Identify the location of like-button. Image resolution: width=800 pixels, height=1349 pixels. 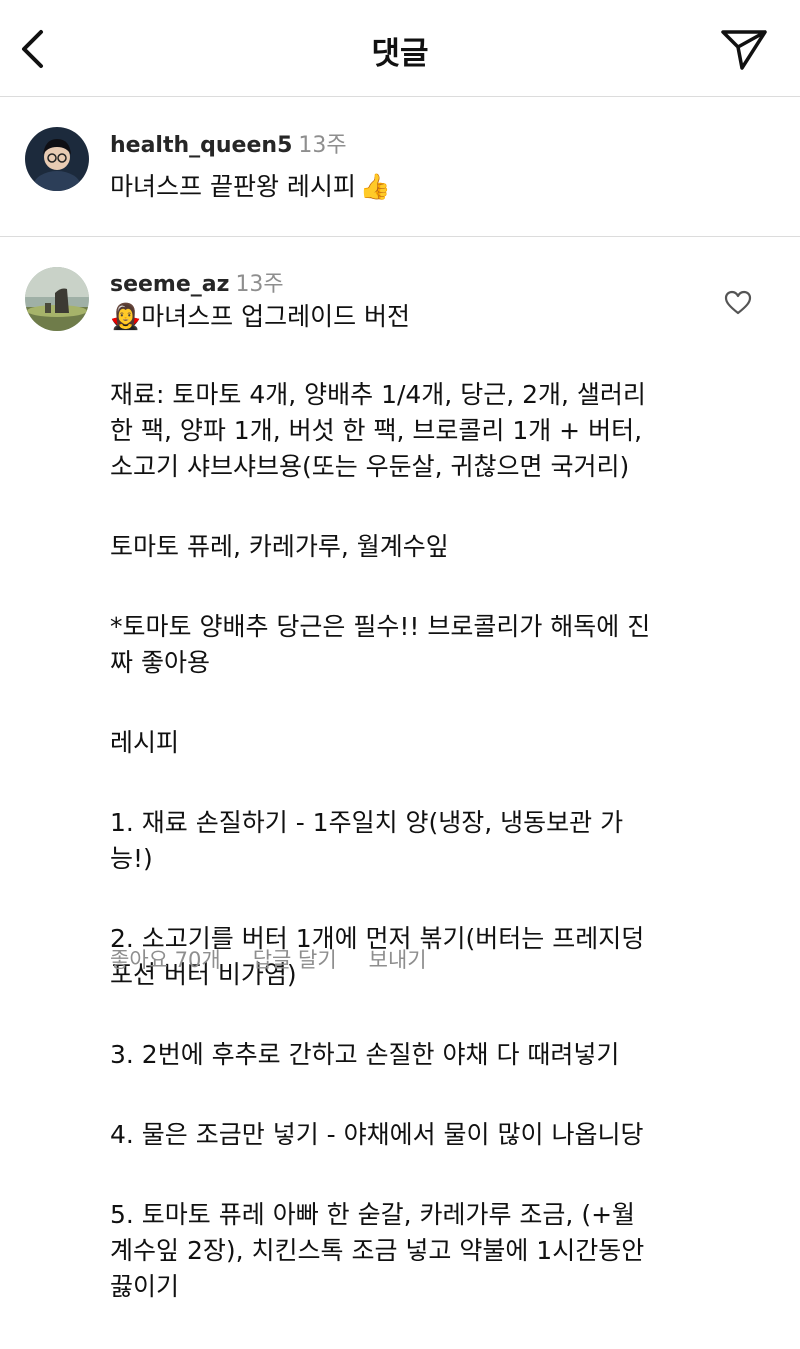
(738, 303).